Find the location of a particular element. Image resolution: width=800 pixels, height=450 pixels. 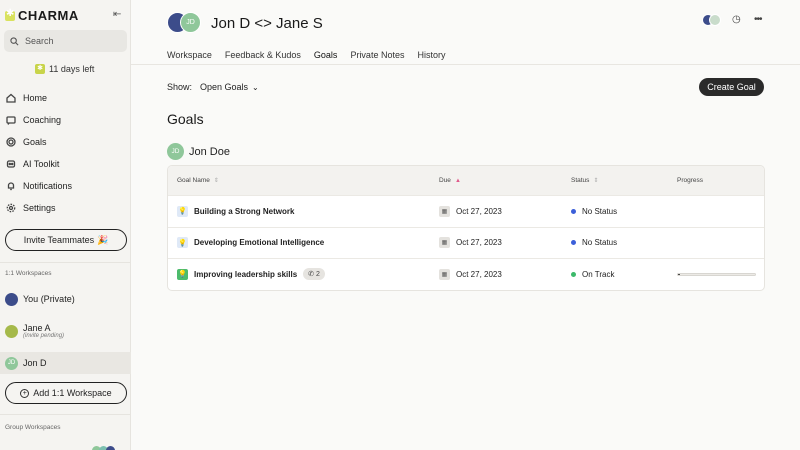

ai-toolkit-icon is located at coordinates (11, 164).